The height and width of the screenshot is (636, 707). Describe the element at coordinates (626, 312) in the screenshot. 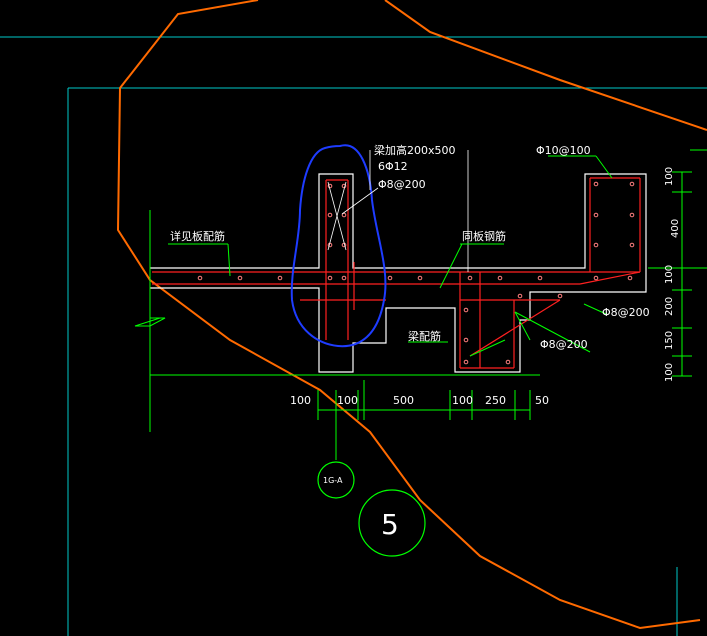

I see `stirrup-right-note-2: Φ8@200` at that location.